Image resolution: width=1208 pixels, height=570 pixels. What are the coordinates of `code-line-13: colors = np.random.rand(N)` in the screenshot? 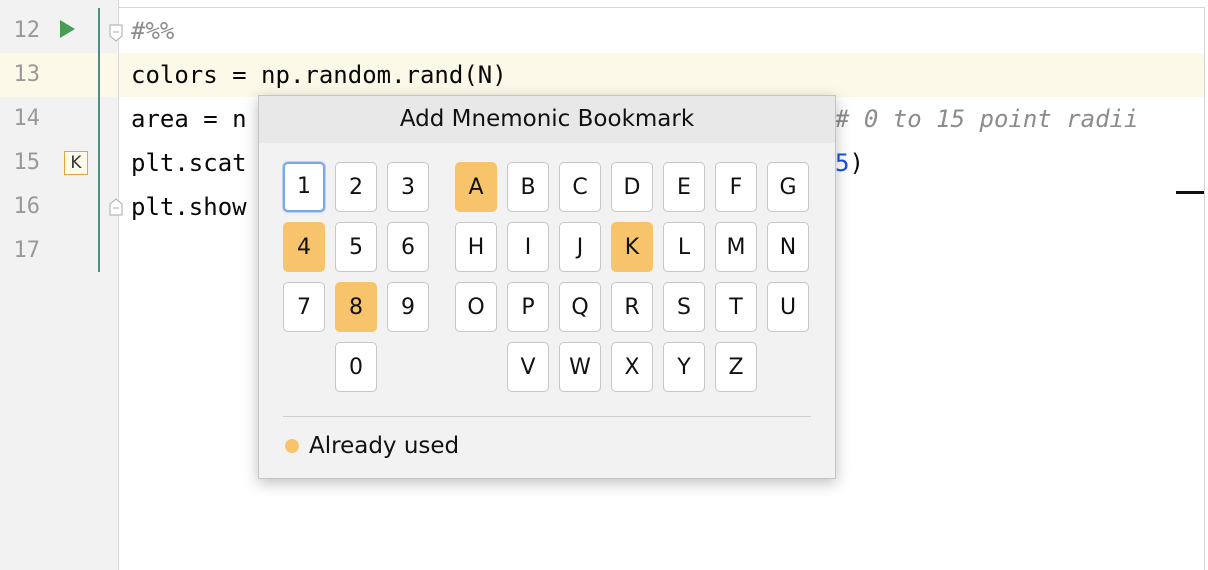 It's located at (319, 75).